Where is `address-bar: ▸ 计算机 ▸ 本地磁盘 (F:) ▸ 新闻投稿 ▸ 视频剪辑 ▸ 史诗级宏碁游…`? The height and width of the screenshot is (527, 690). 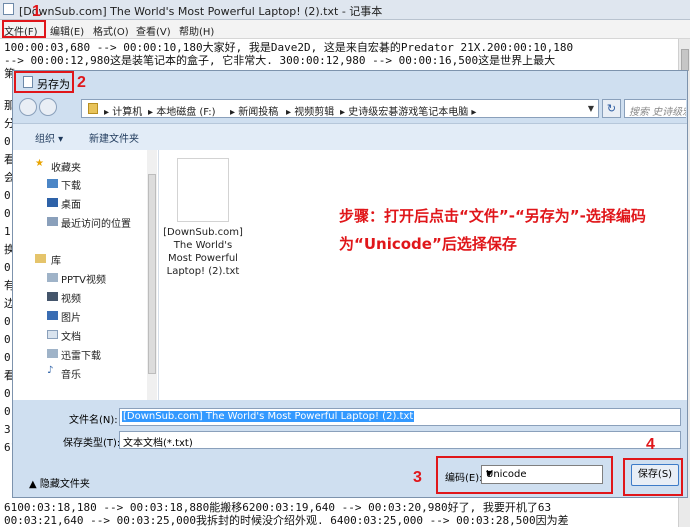 address-bar: ▸ 计算机 ▸ 本地磁盘 (F:) ▸ 新闻投稿 ▸ 视频剪辑 ▸ 史诗级宏碁游… is located at coordinates (340, 108).